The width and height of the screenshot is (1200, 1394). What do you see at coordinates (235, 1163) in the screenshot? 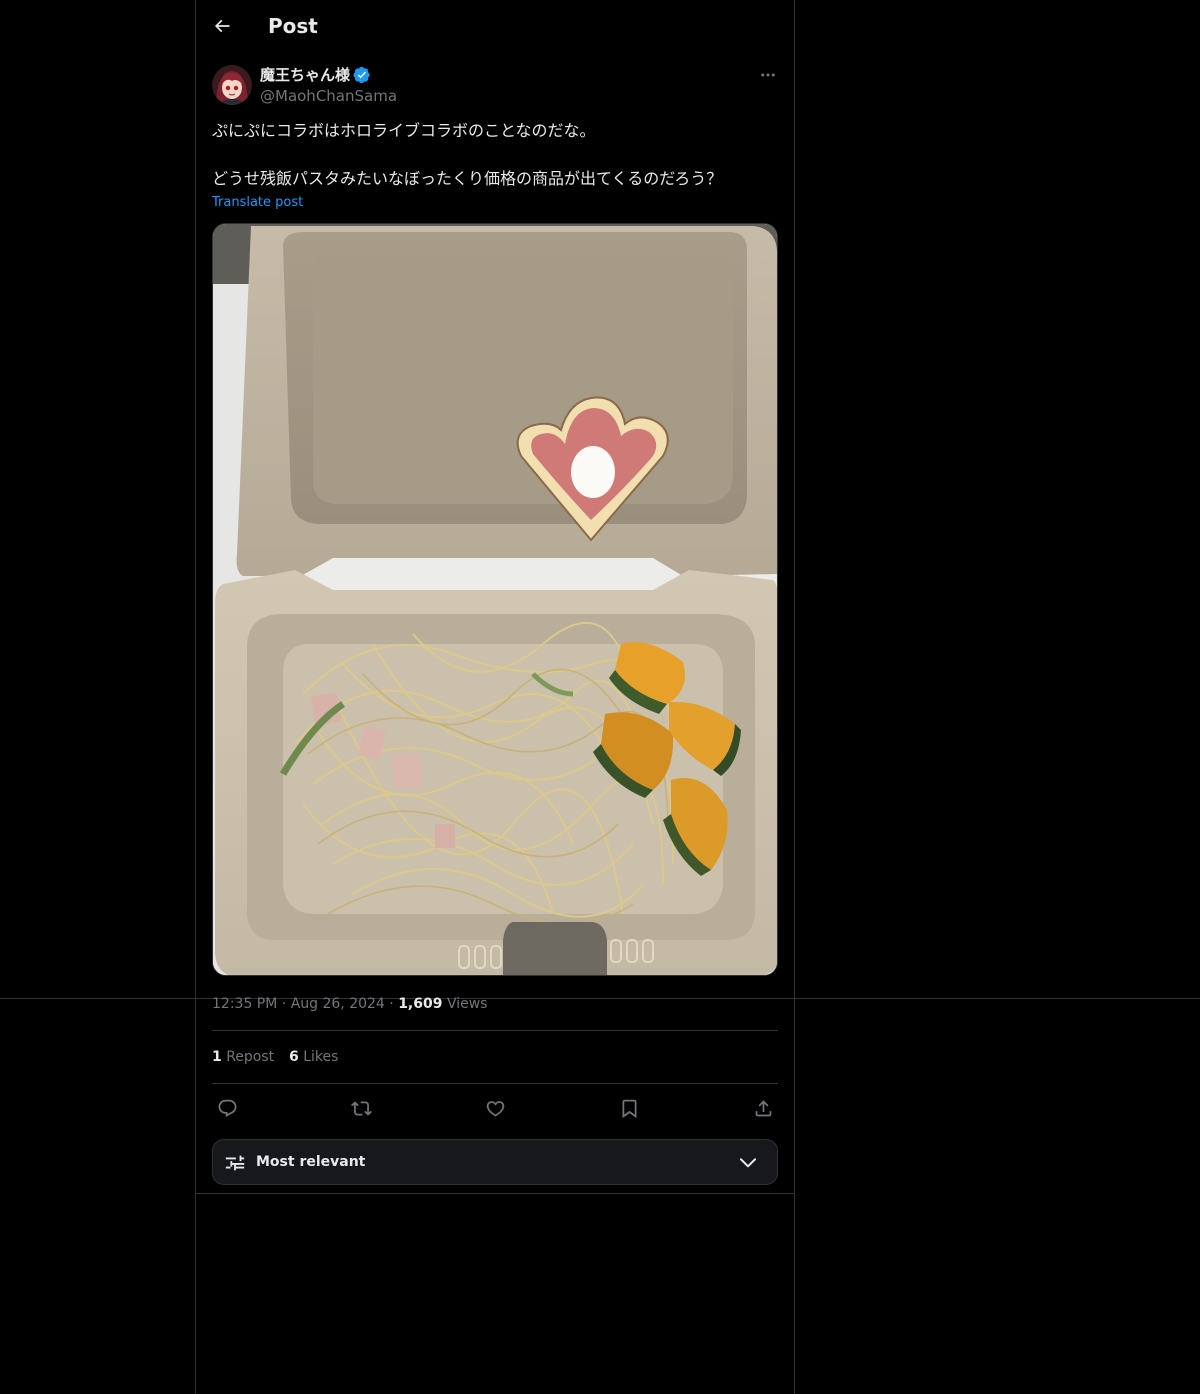
I see `sliders-icon` at bounding box center [235, 1163].